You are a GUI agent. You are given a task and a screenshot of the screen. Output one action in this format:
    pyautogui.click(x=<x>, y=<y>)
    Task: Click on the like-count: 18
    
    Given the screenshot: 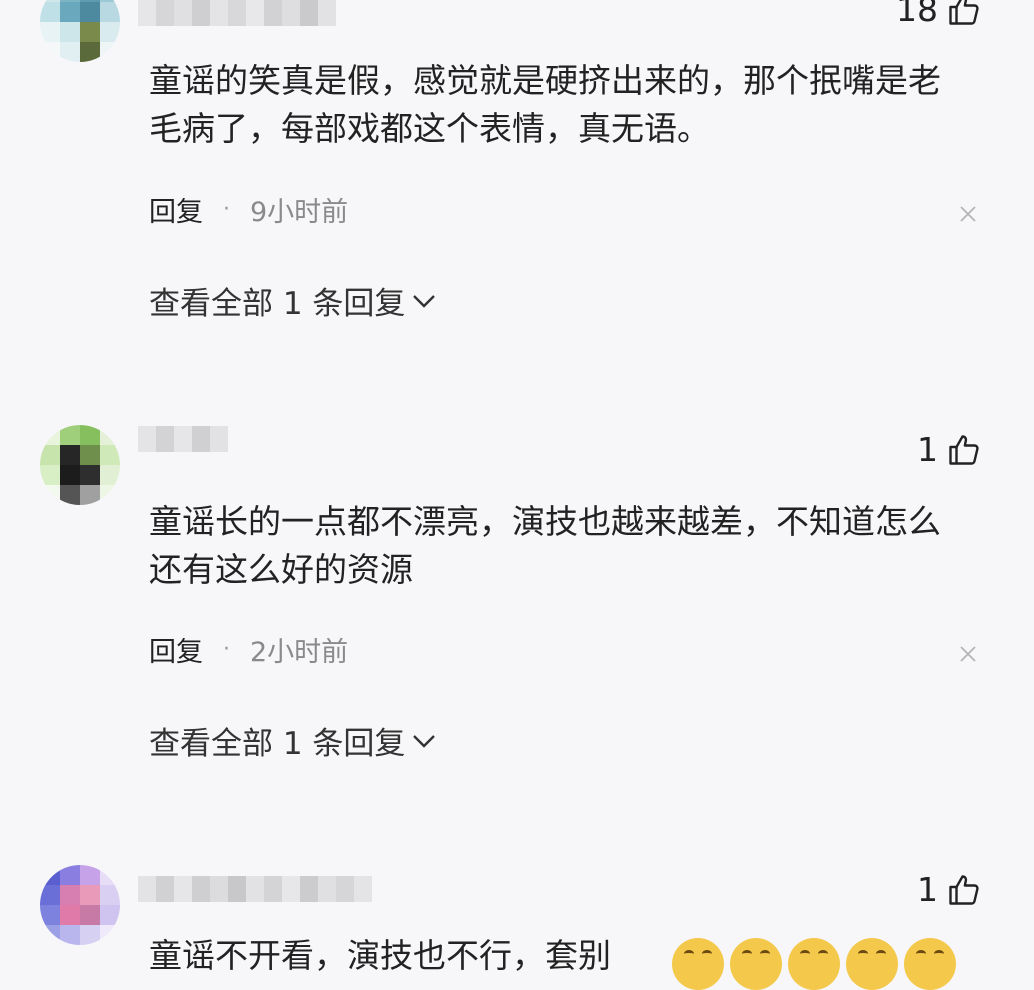 What is the action you would take?
    pyautogui.click(x=917, y=14)
    